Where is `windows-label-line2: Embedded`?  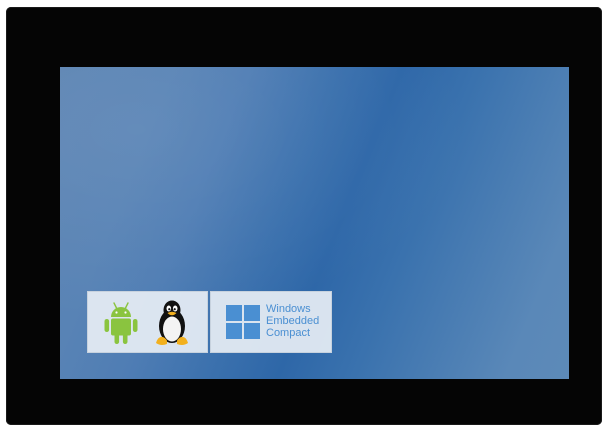 windows-label-line2: Embedded is located at coordinates (293, 321).